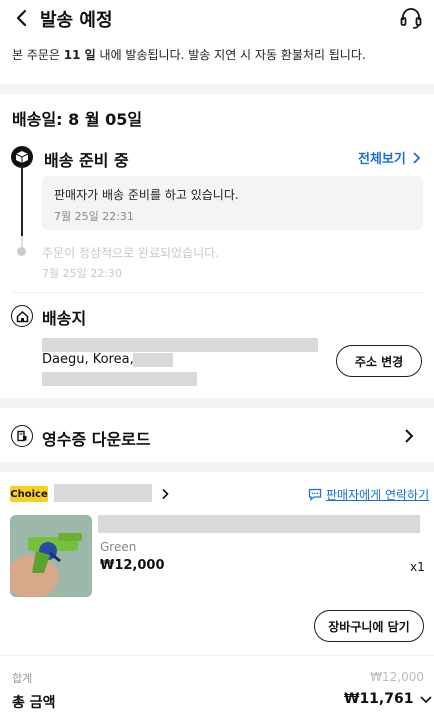 The image size is (434, 715). Describe the element at coordinates (22, 678) in the screenshot. I see `subtotal-label: 합계` at that location.